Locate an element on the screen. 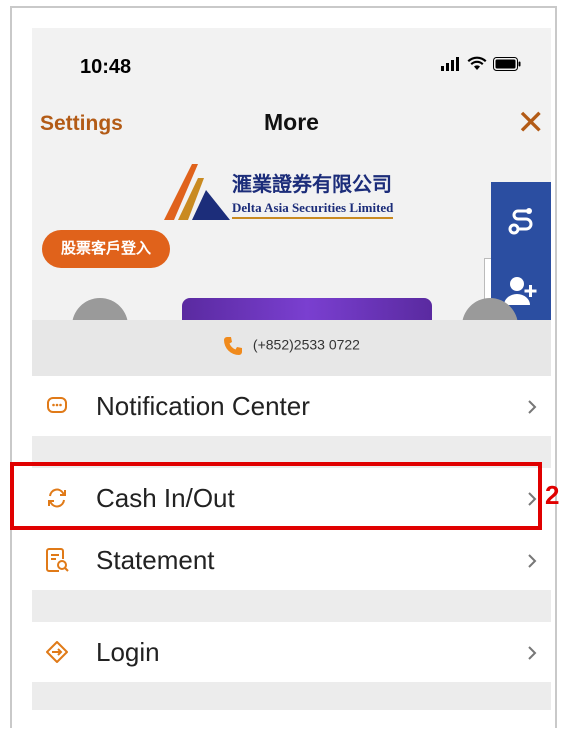  banner-edge is located at coordinates (487, 279).